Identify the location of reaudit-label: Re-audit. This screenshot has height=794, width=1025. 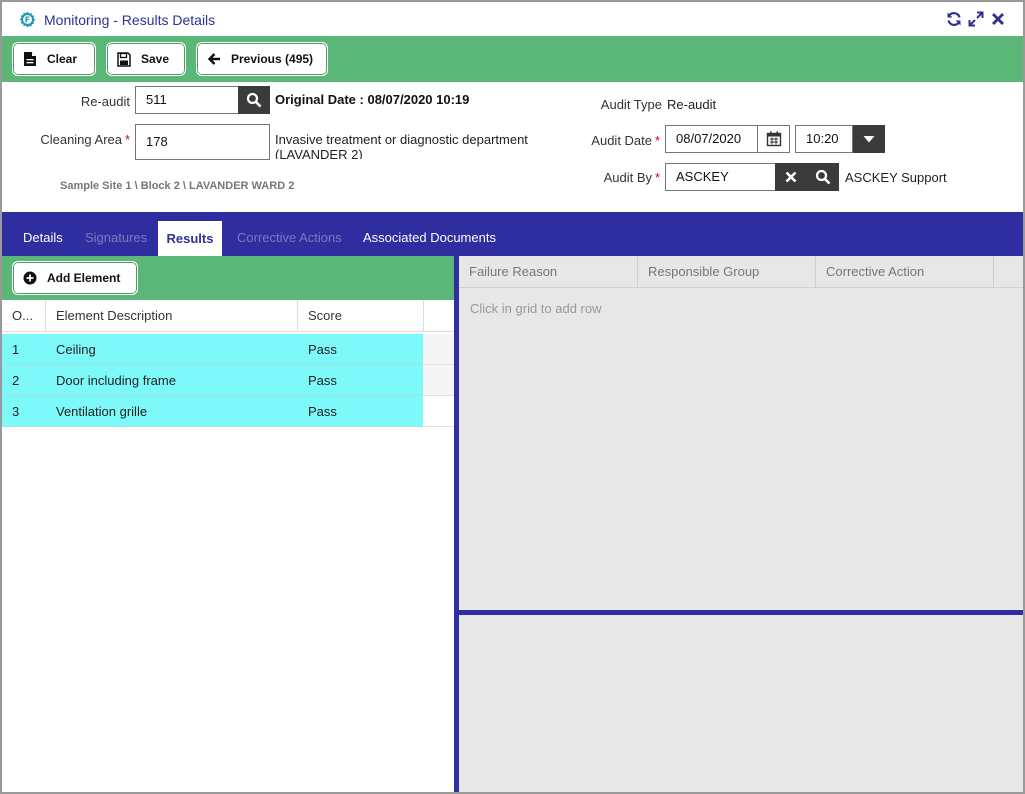
(105, 101).